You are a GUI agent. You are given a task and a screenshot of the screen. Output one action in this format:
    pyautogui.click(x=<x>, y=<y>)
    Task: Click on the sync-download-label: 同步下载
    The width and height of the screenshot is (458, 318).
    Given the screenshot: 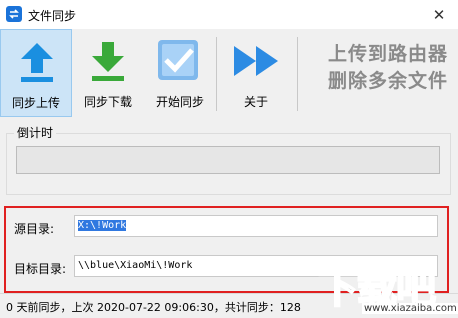 What is the action you would take?
    pyautogui.click(x=107, y=102)
    